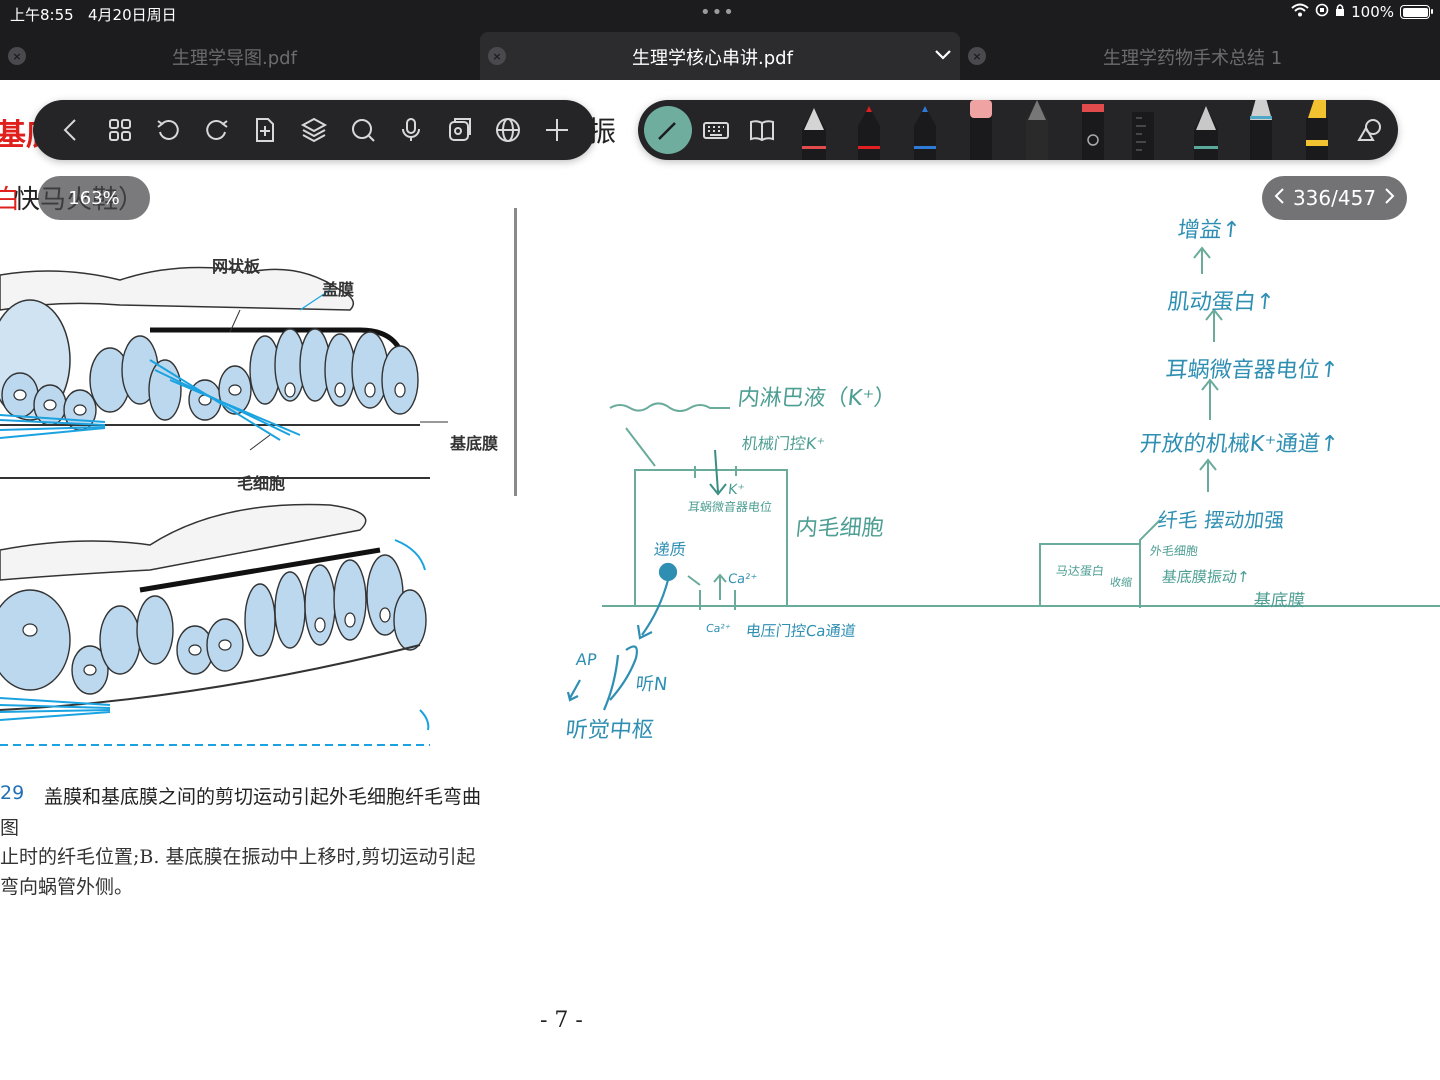 The height and width of the screenshot is (1080, 1440). I want to click on note-mech-gated: 机械门控K⁺, so click(783, 443).